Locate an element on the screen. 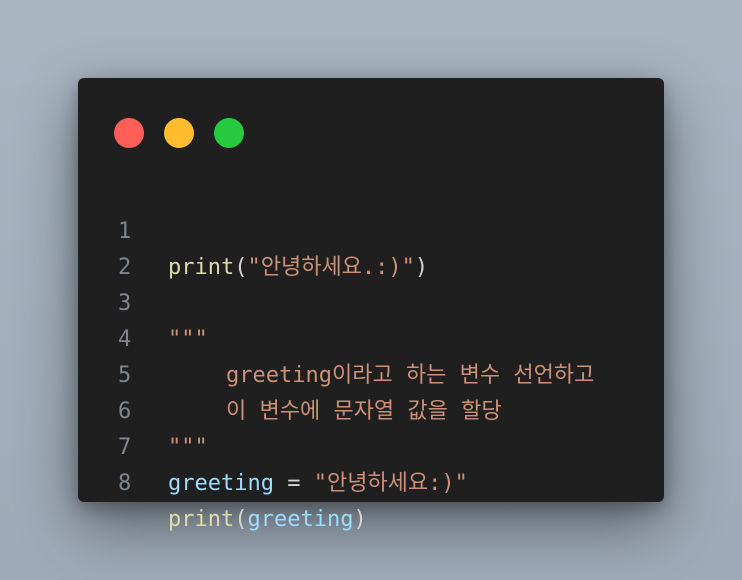 The height and width of the screenshot is (580, 742). line-source: greeting이라고 하는 변수 선언하고 is located at coordinates (381, 376).